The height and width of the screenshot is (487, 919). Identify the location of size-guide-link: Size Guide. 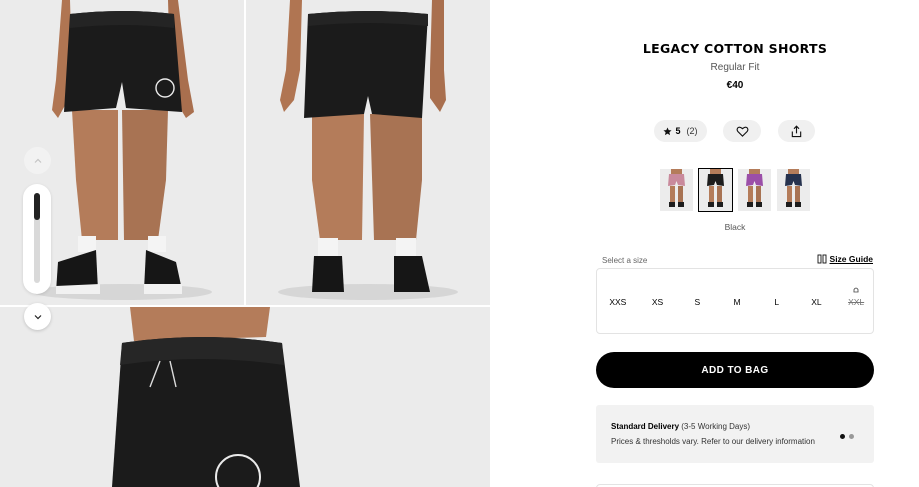
(845, 259).